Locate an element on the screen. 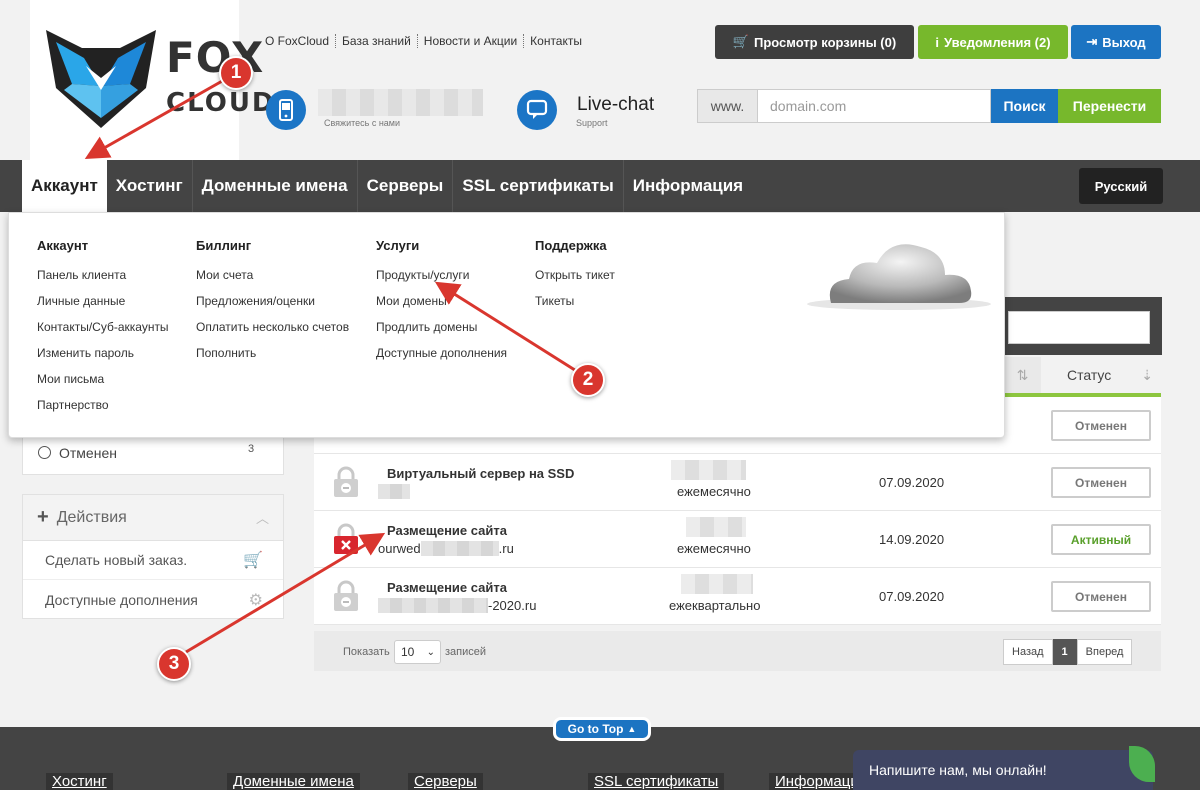 The image size is (1200, 790). action-addons: Доступные дополнения ⚙ is located at coordinates (153, 599).